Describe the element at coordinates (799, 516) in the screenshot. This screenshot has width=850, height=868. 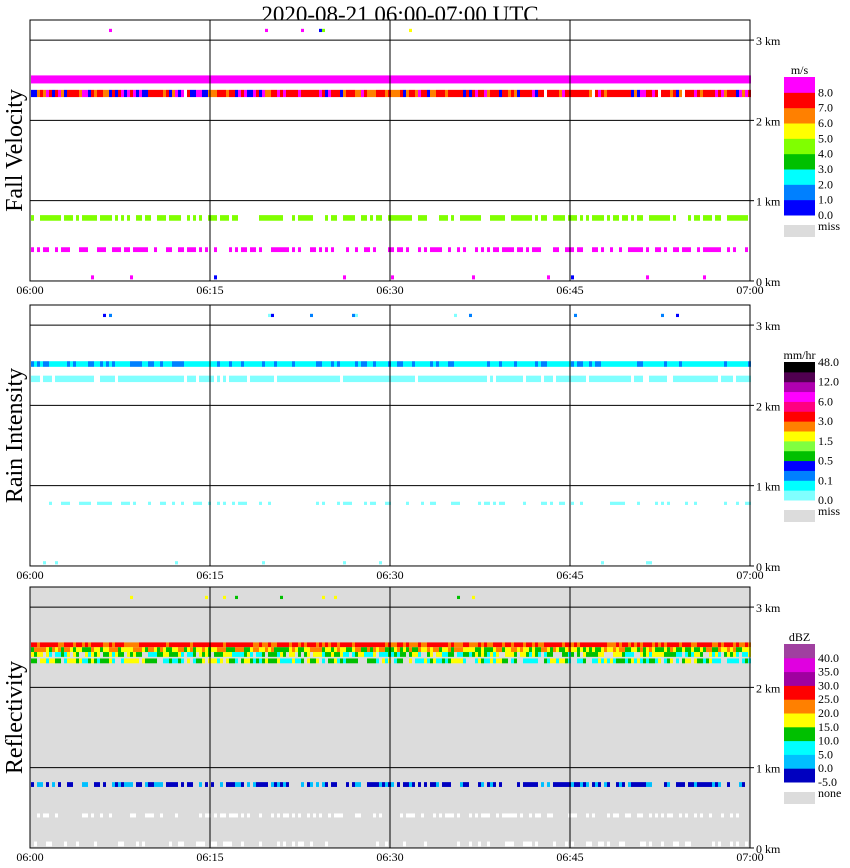
I see `colorbar-missing-swatch` at that location.